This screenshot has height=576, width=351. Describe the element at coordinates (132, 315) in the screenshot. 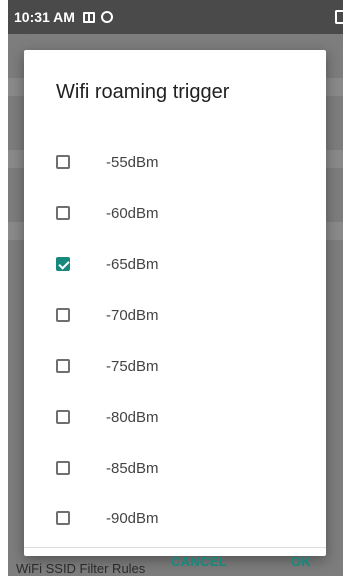

I see `option-label: -70dBm` at that location.